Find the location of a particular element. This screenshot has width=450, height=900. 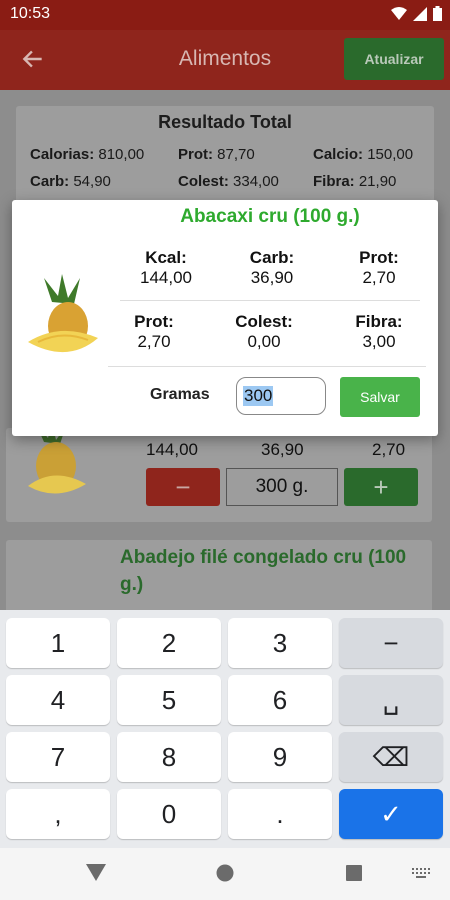

gramas-value: 300 is located at coordinates (258, 396).